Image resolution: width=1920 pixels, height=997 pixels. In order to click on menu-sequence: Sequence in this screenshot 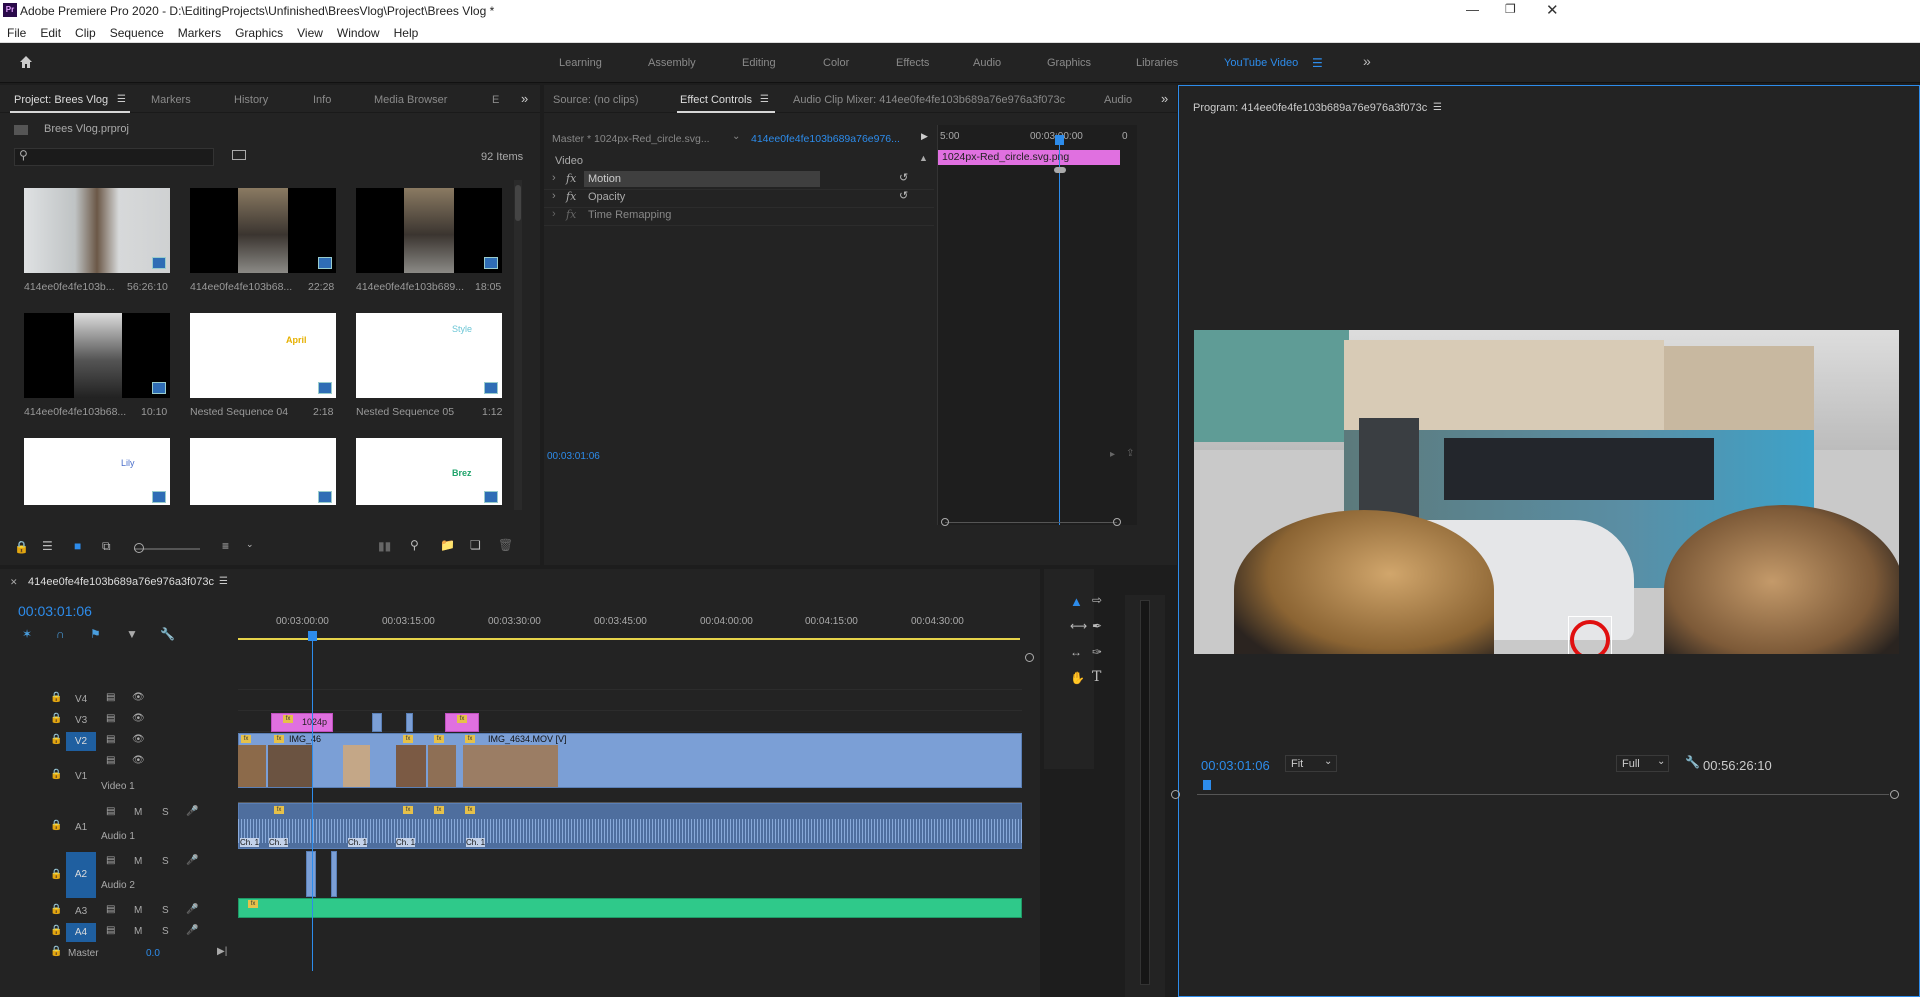, I will do `click(137, 31)`.